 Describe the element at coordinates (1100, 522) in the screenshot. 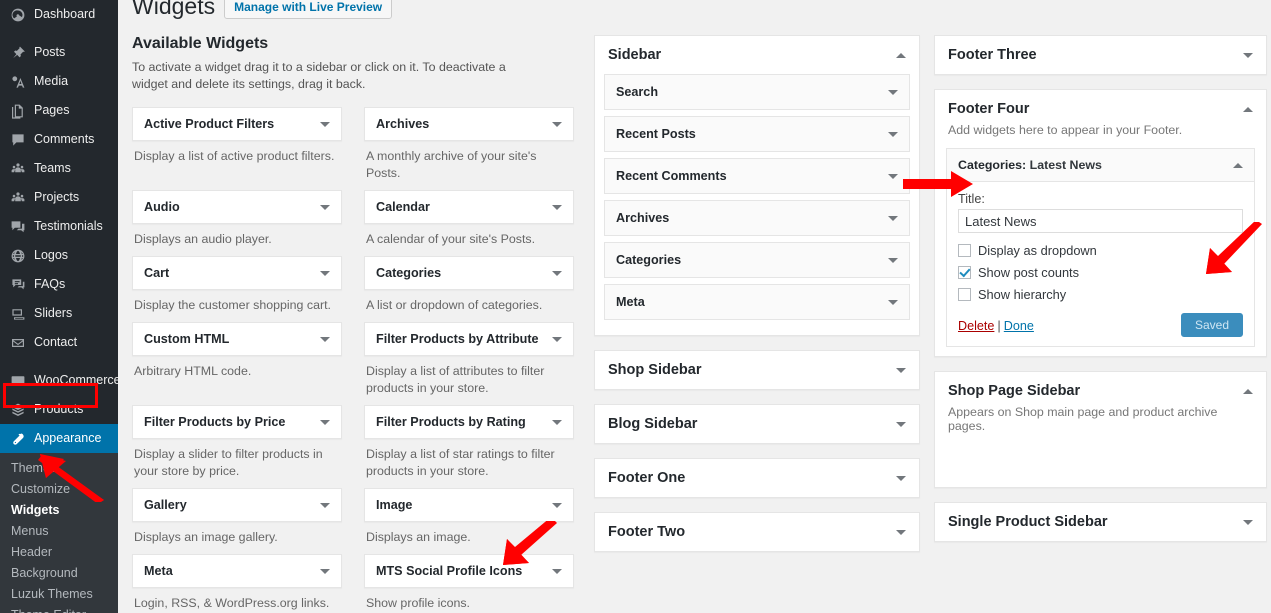

I see `panel-header: Single Product Sidebar` at that location.